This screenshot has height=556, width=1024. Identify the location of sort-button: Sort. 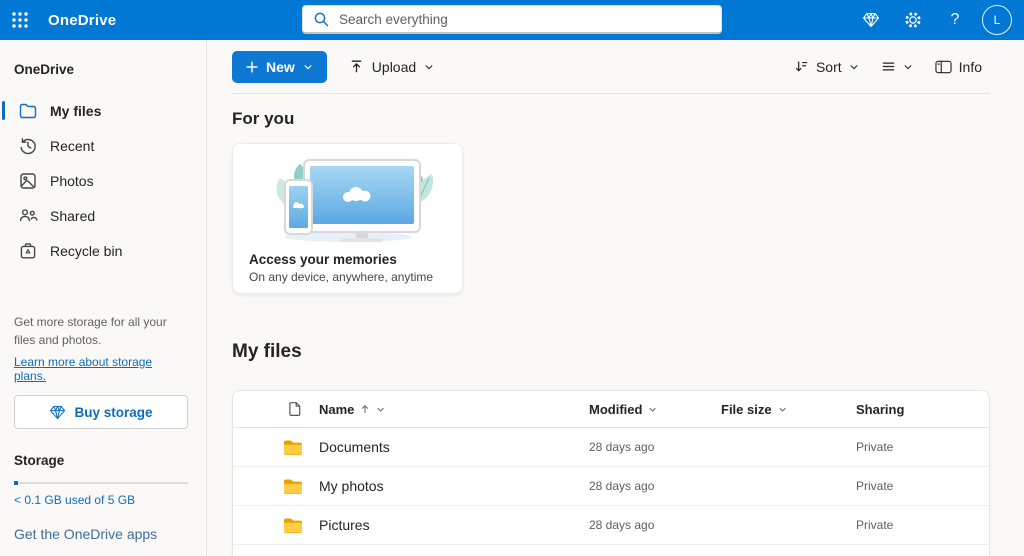
(826, 67).